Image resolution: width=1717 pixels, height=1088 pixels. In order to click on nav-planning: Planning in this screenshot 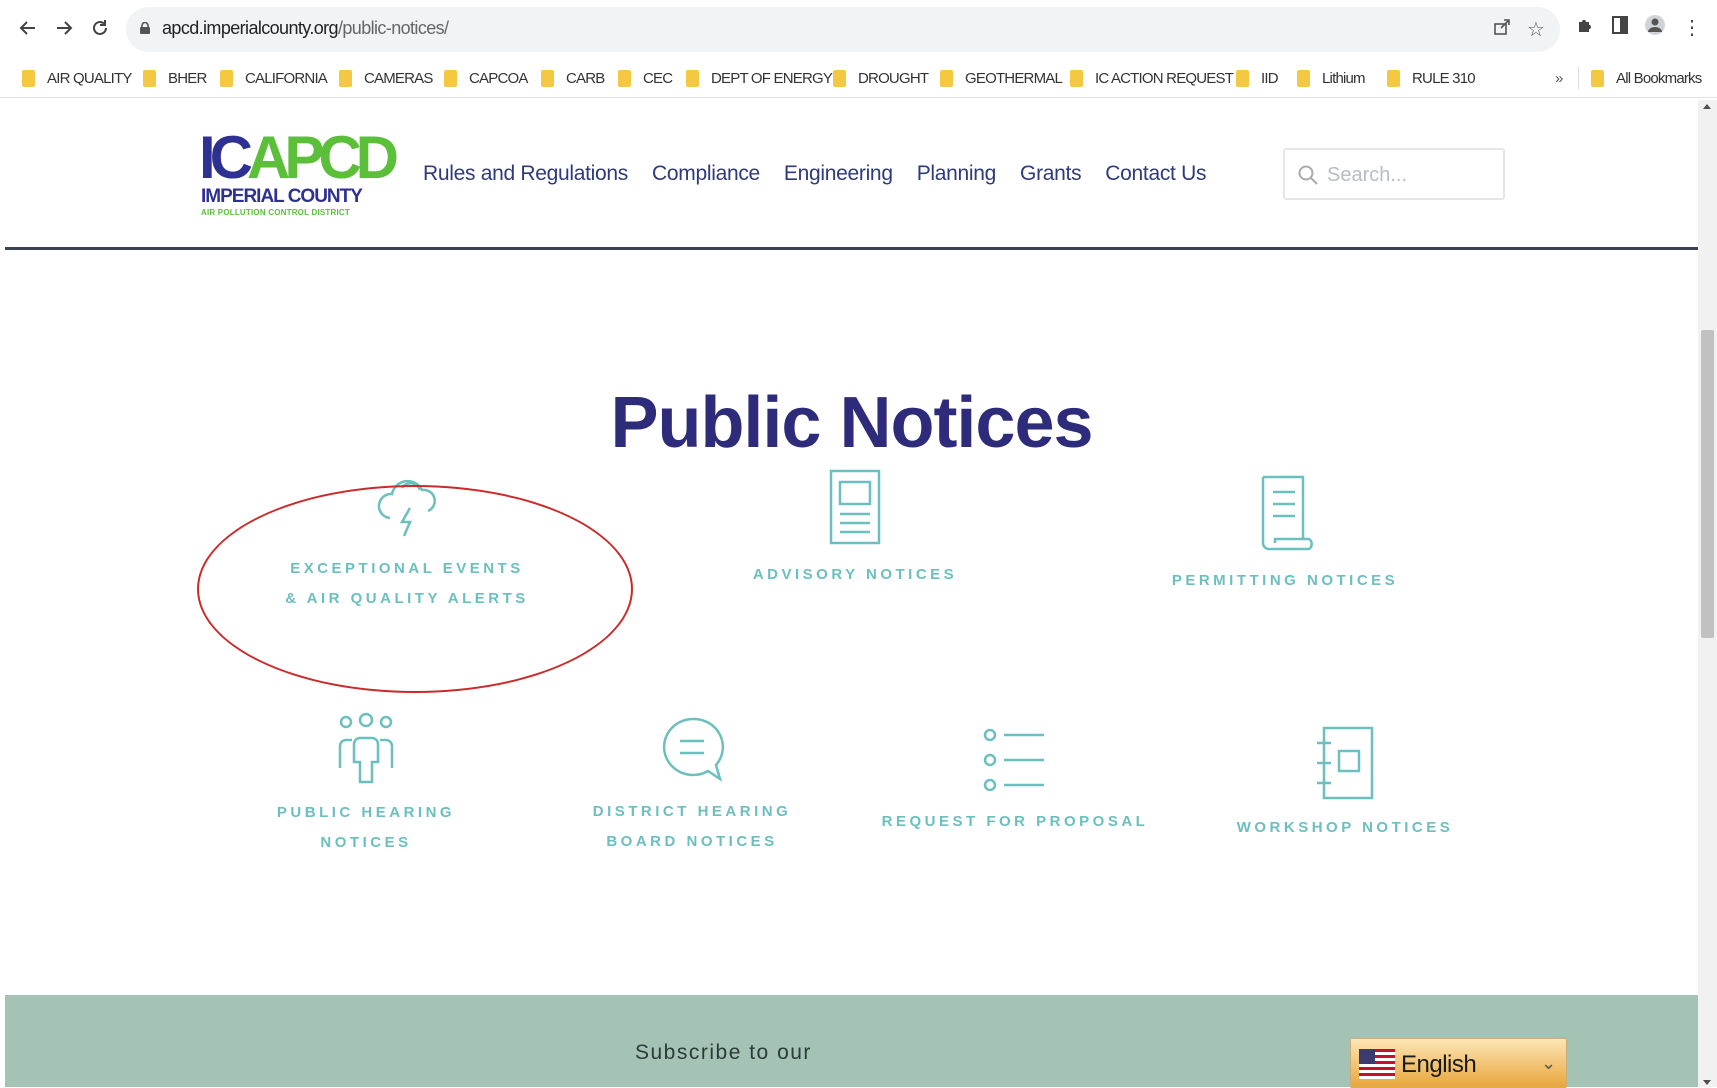, I will do `click(957, 174)`.